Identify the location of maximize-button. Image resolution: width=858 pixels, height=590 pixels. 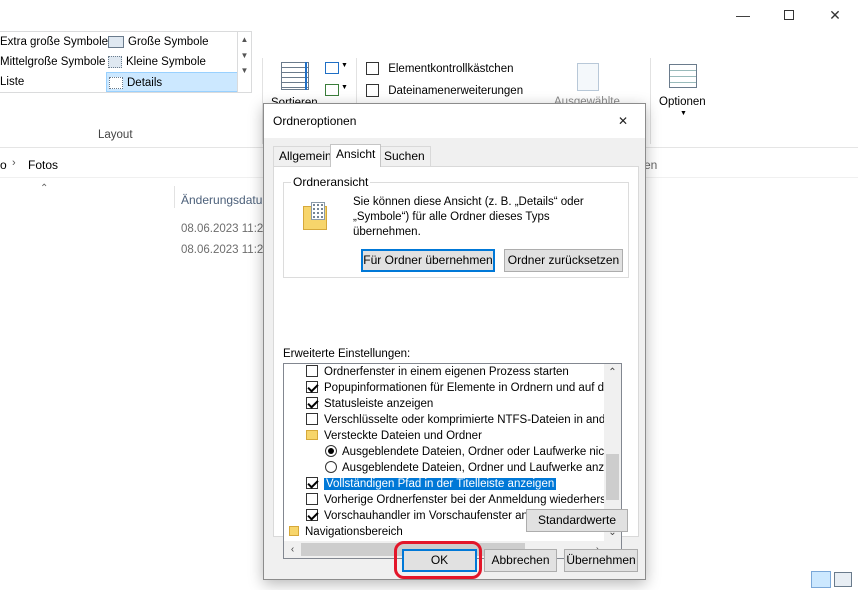
(789, 15).